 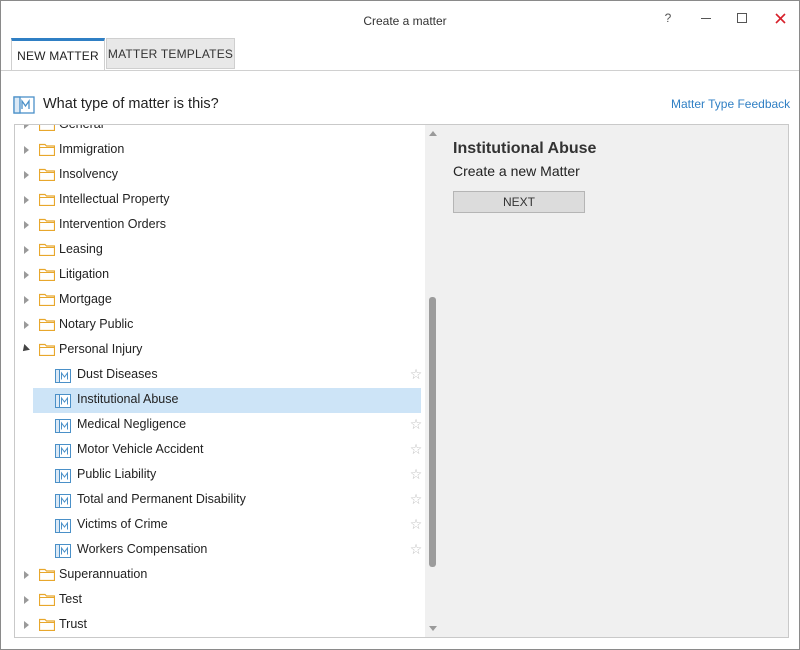 I want to click on minimize-icon, so click(x=706, y=18).